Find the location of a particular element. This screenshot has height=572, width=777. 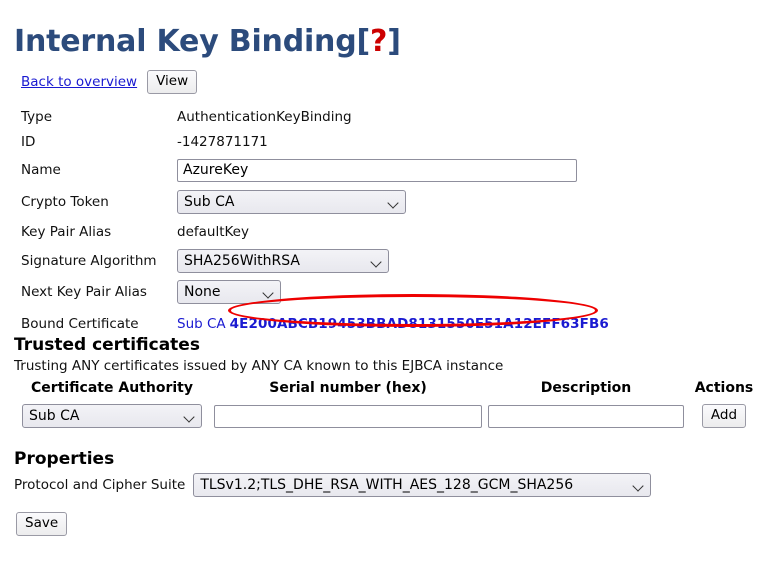

crypto-token-select-wrap: Sub CA is located at coordinates (291, 202).